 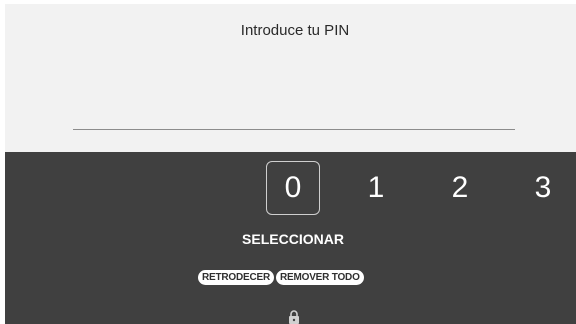 What do you see at coordinates (460, 188) in the screenshot?
I see `digit-2-button: 2` at bounding box center [460, 188].